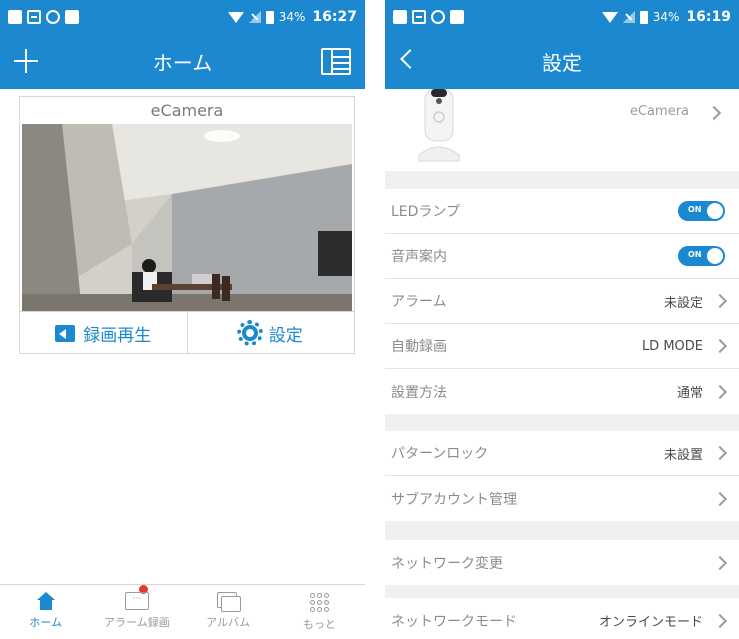 This screenshot has height=639, width=739. Describe the element at coordinates (426, 212) in the screenshot. I see `setting-label: LEDランプ` at that location.